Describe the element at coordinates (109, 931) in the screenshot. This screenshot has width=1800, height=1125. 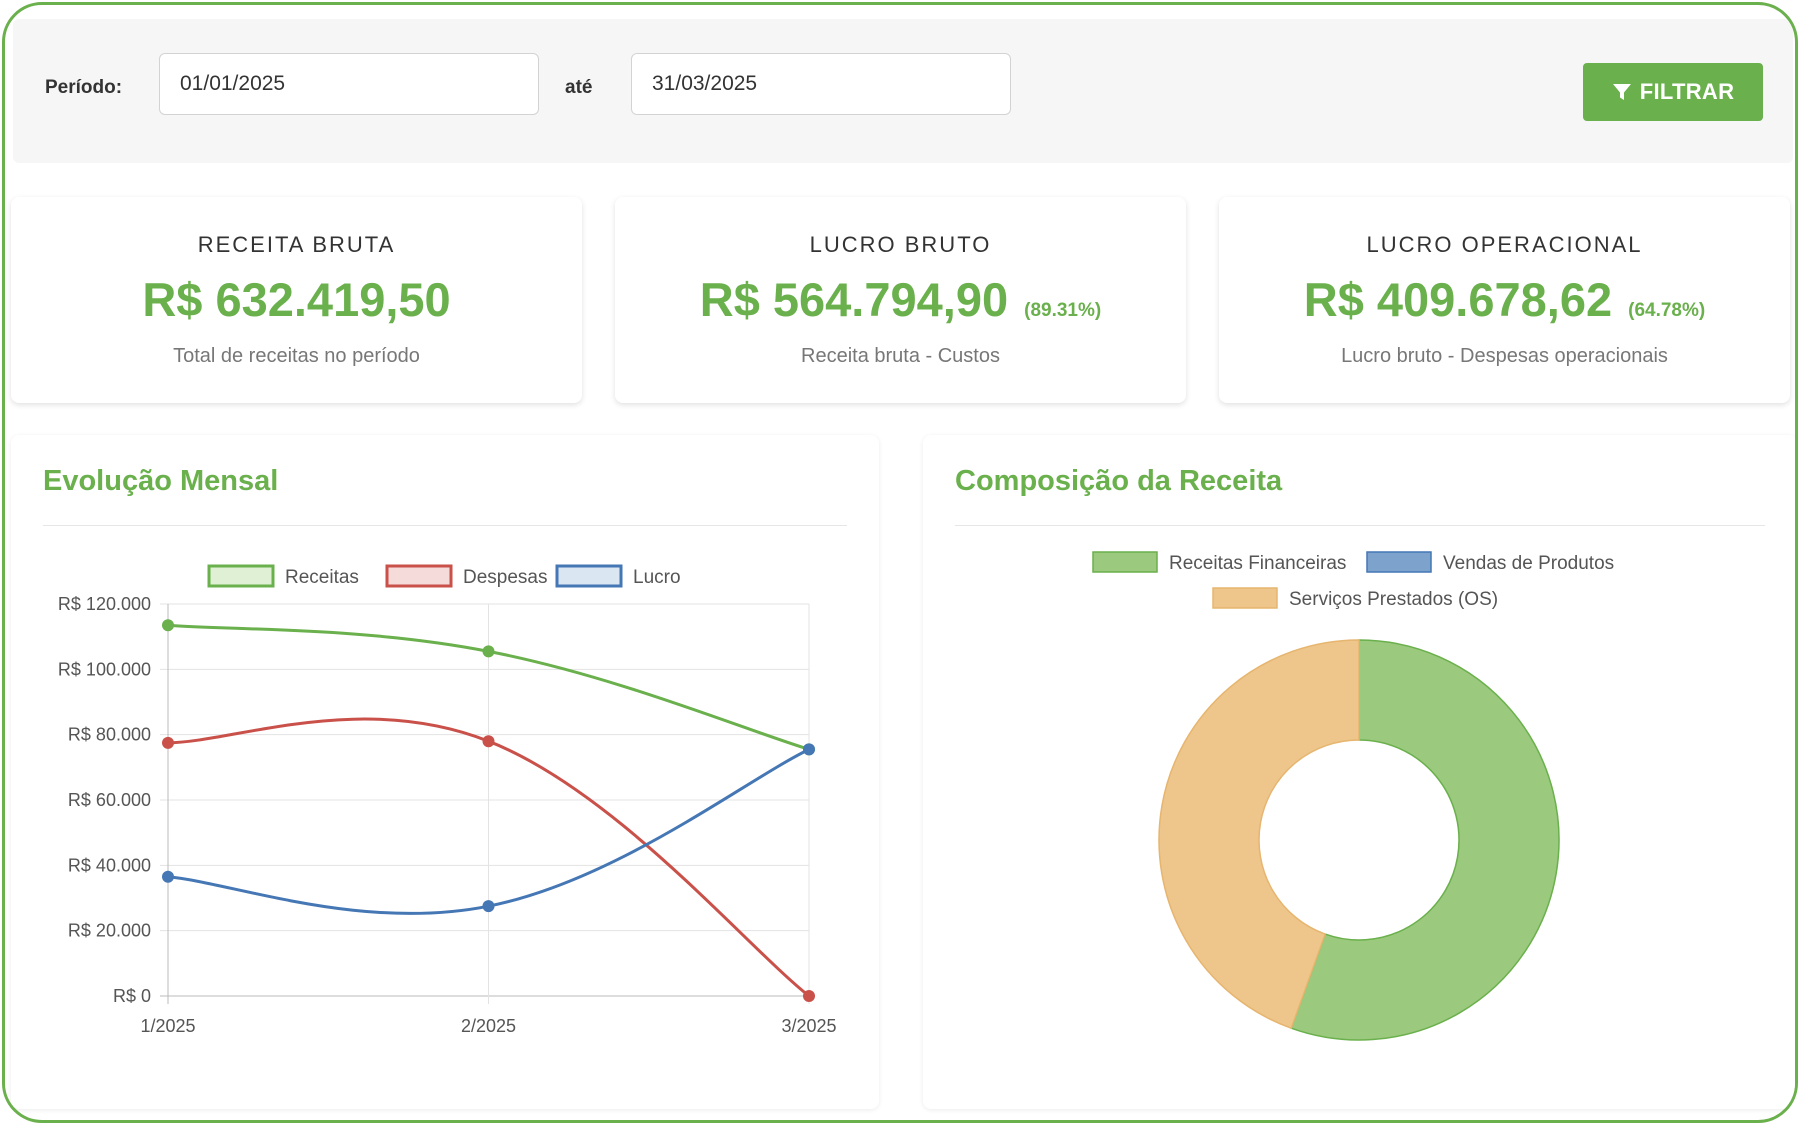
I see `y-tick-label: R$ 20.000` at that location.